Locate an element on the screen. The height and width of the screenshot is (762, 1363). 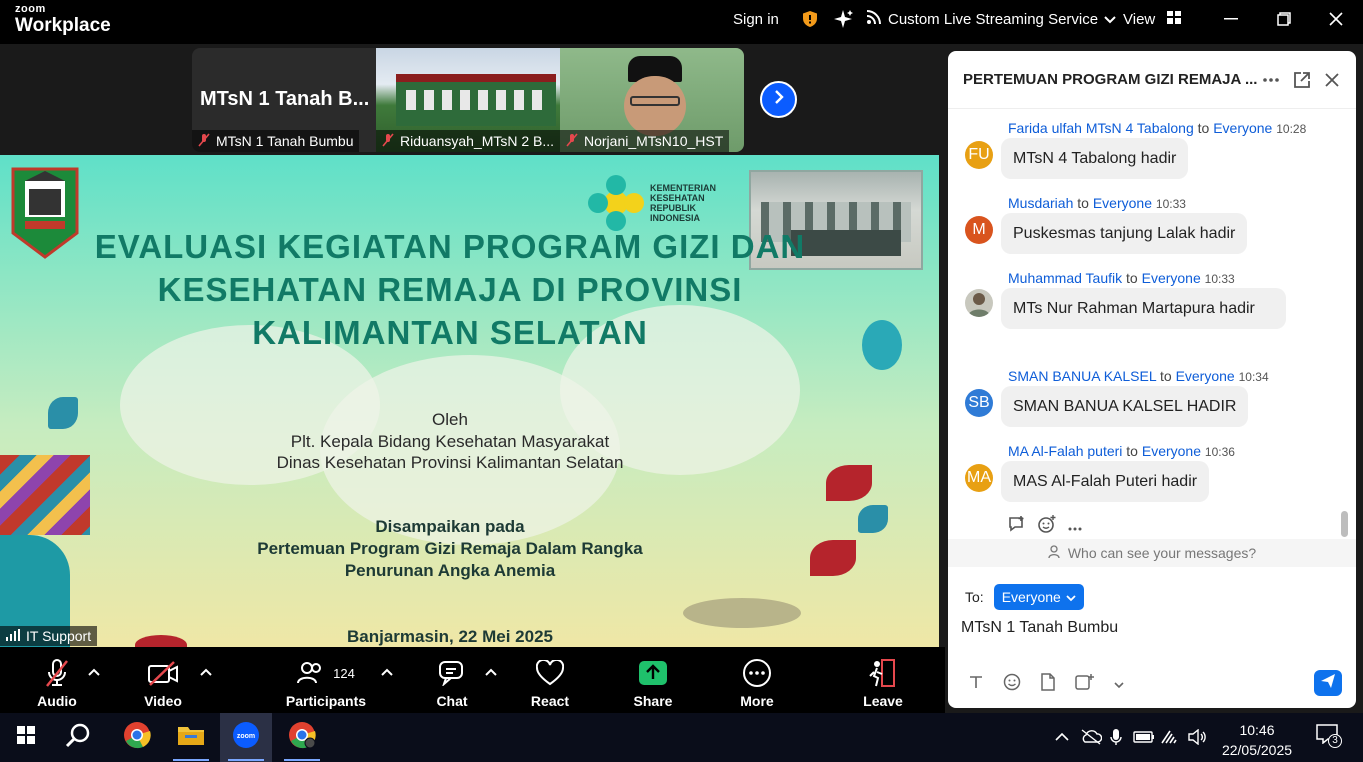
svg-text: zoom is located at coordinates (246, 736).